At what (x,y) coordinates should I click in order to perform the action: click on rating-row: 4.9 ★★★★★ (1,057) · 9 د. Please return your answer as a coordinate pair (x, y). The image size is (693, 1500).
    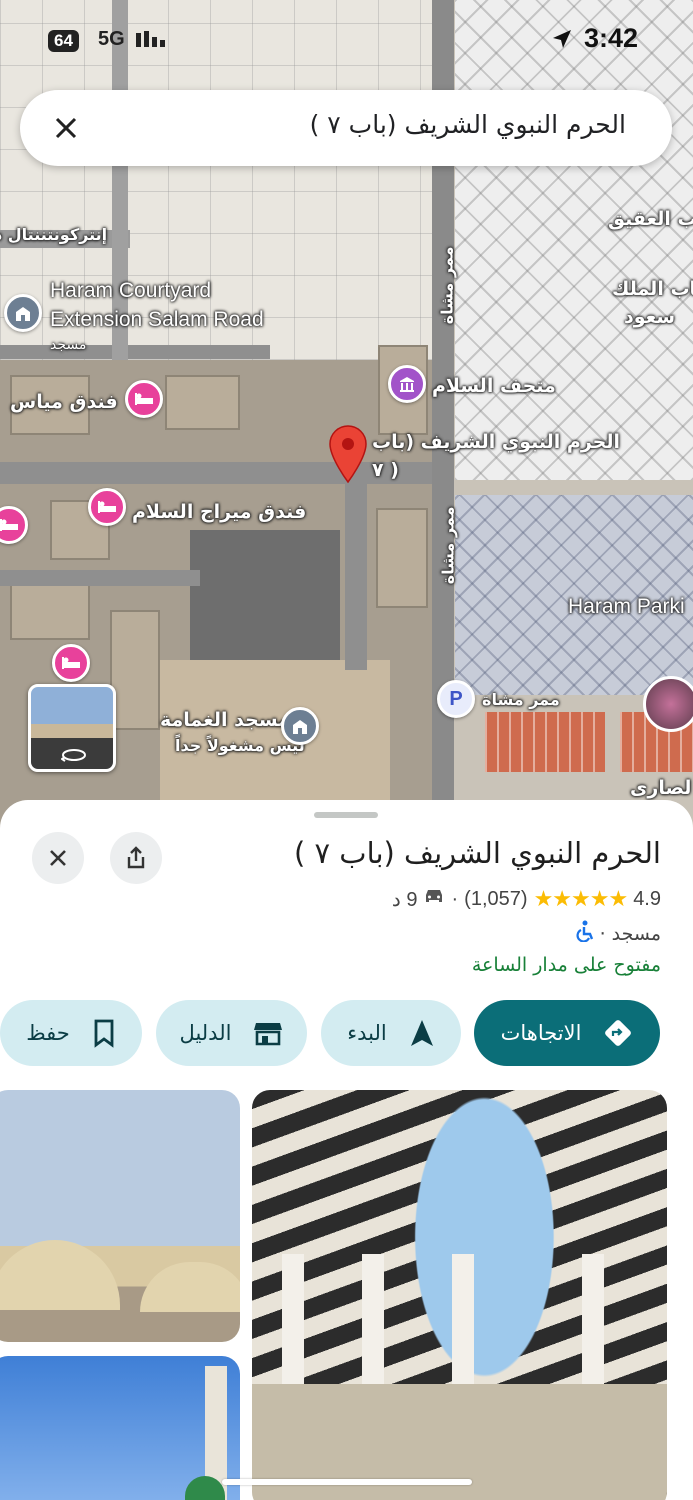
    Looking at the image, I should click on (526, 899).